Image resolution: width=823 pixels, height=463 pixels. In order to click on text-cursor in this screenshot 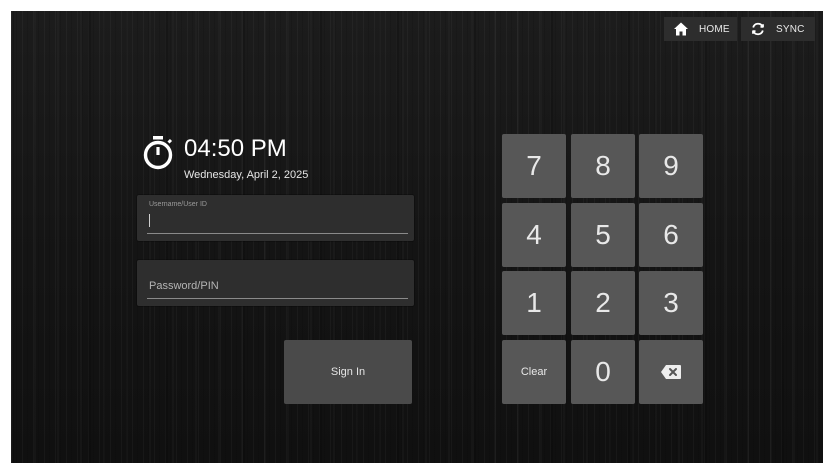, I will do `click(149, 220)`.